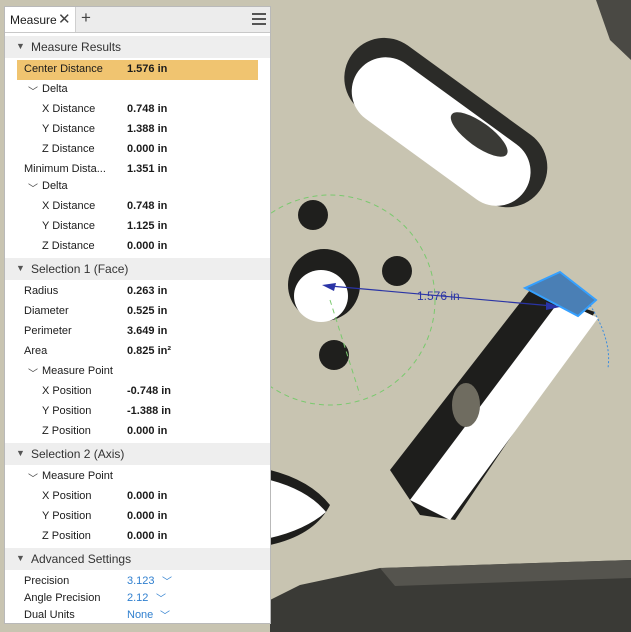 Image resolution: width=631 pixels, height=632 pixels. I want to click on dual-units-label: Dual Units, so click(49, 615).